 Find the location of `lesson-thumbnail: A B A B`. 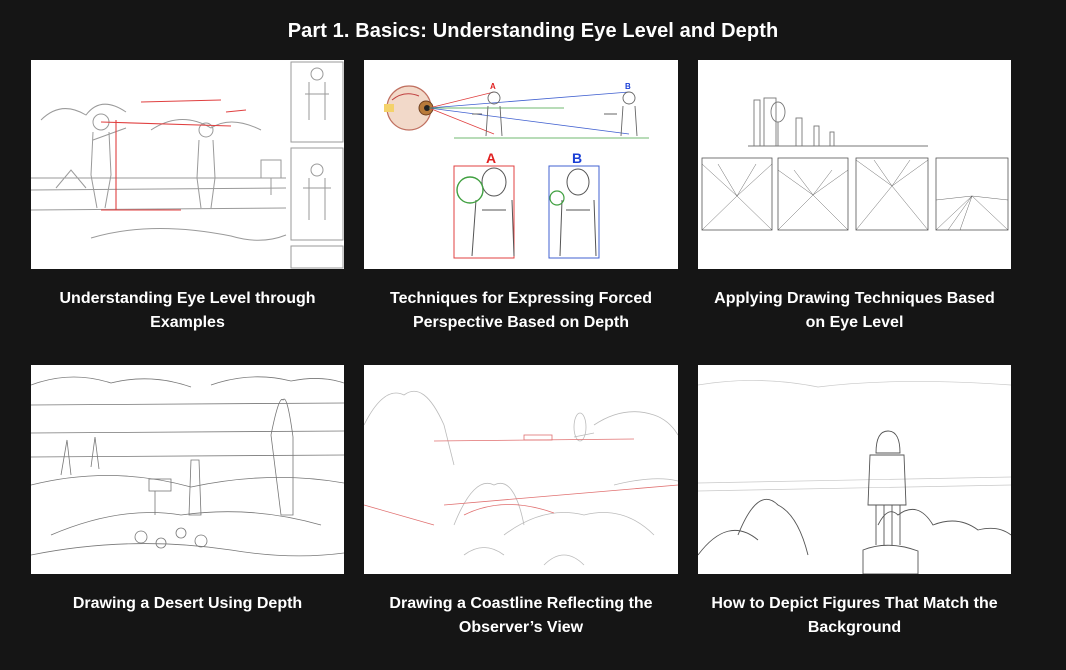

lesson-thumbnail: A B A B is located at coordinates (521, 164).